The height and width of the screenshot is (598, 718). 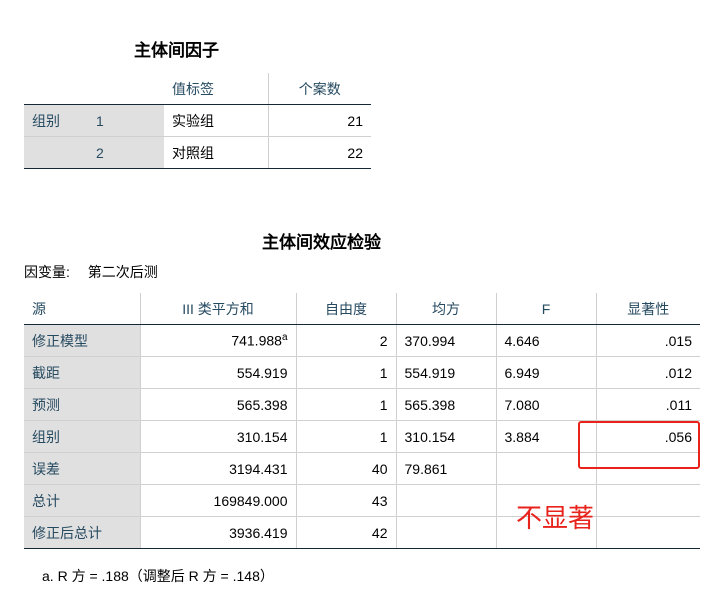 What do you see at coordinates (319, 120) in the screenshot?
I see `row-n: 21` at bounding box center [319, 120].